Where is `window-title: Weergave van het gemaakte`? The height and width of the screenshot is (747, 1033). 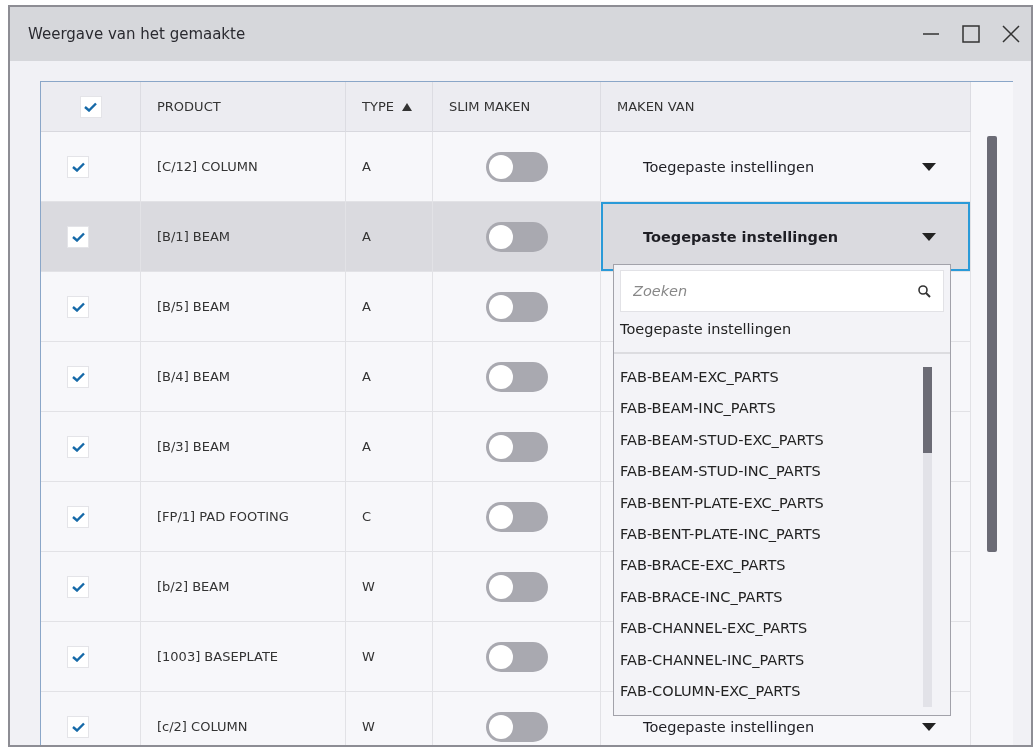
window-title: Weergave van het gemaakte is located at coordinates (137, 34).